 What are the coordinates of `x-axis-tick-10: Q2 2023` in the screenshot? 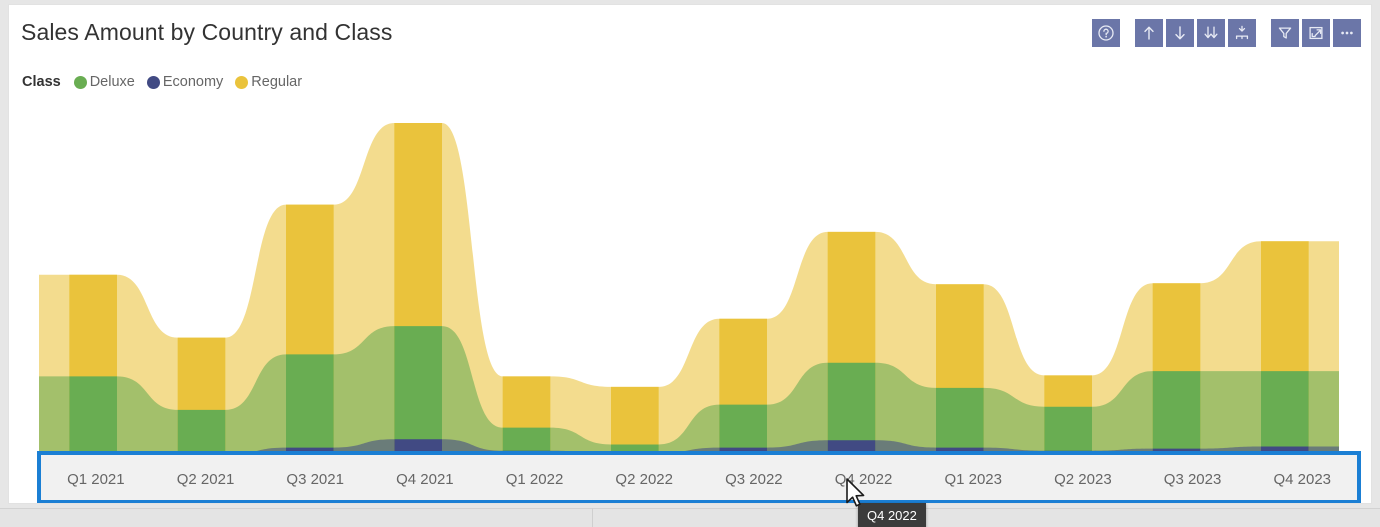 It's located at (1083, 477).